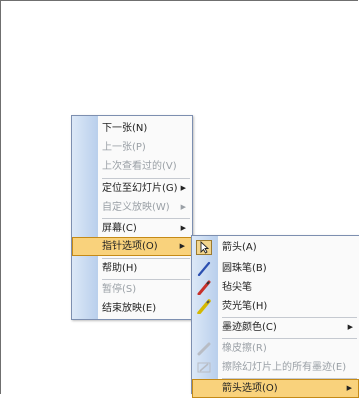 The image size is (359, 398). Describe the element at coordinates (204, 348) in the screenshot. I see `eraser-icon` at that location.